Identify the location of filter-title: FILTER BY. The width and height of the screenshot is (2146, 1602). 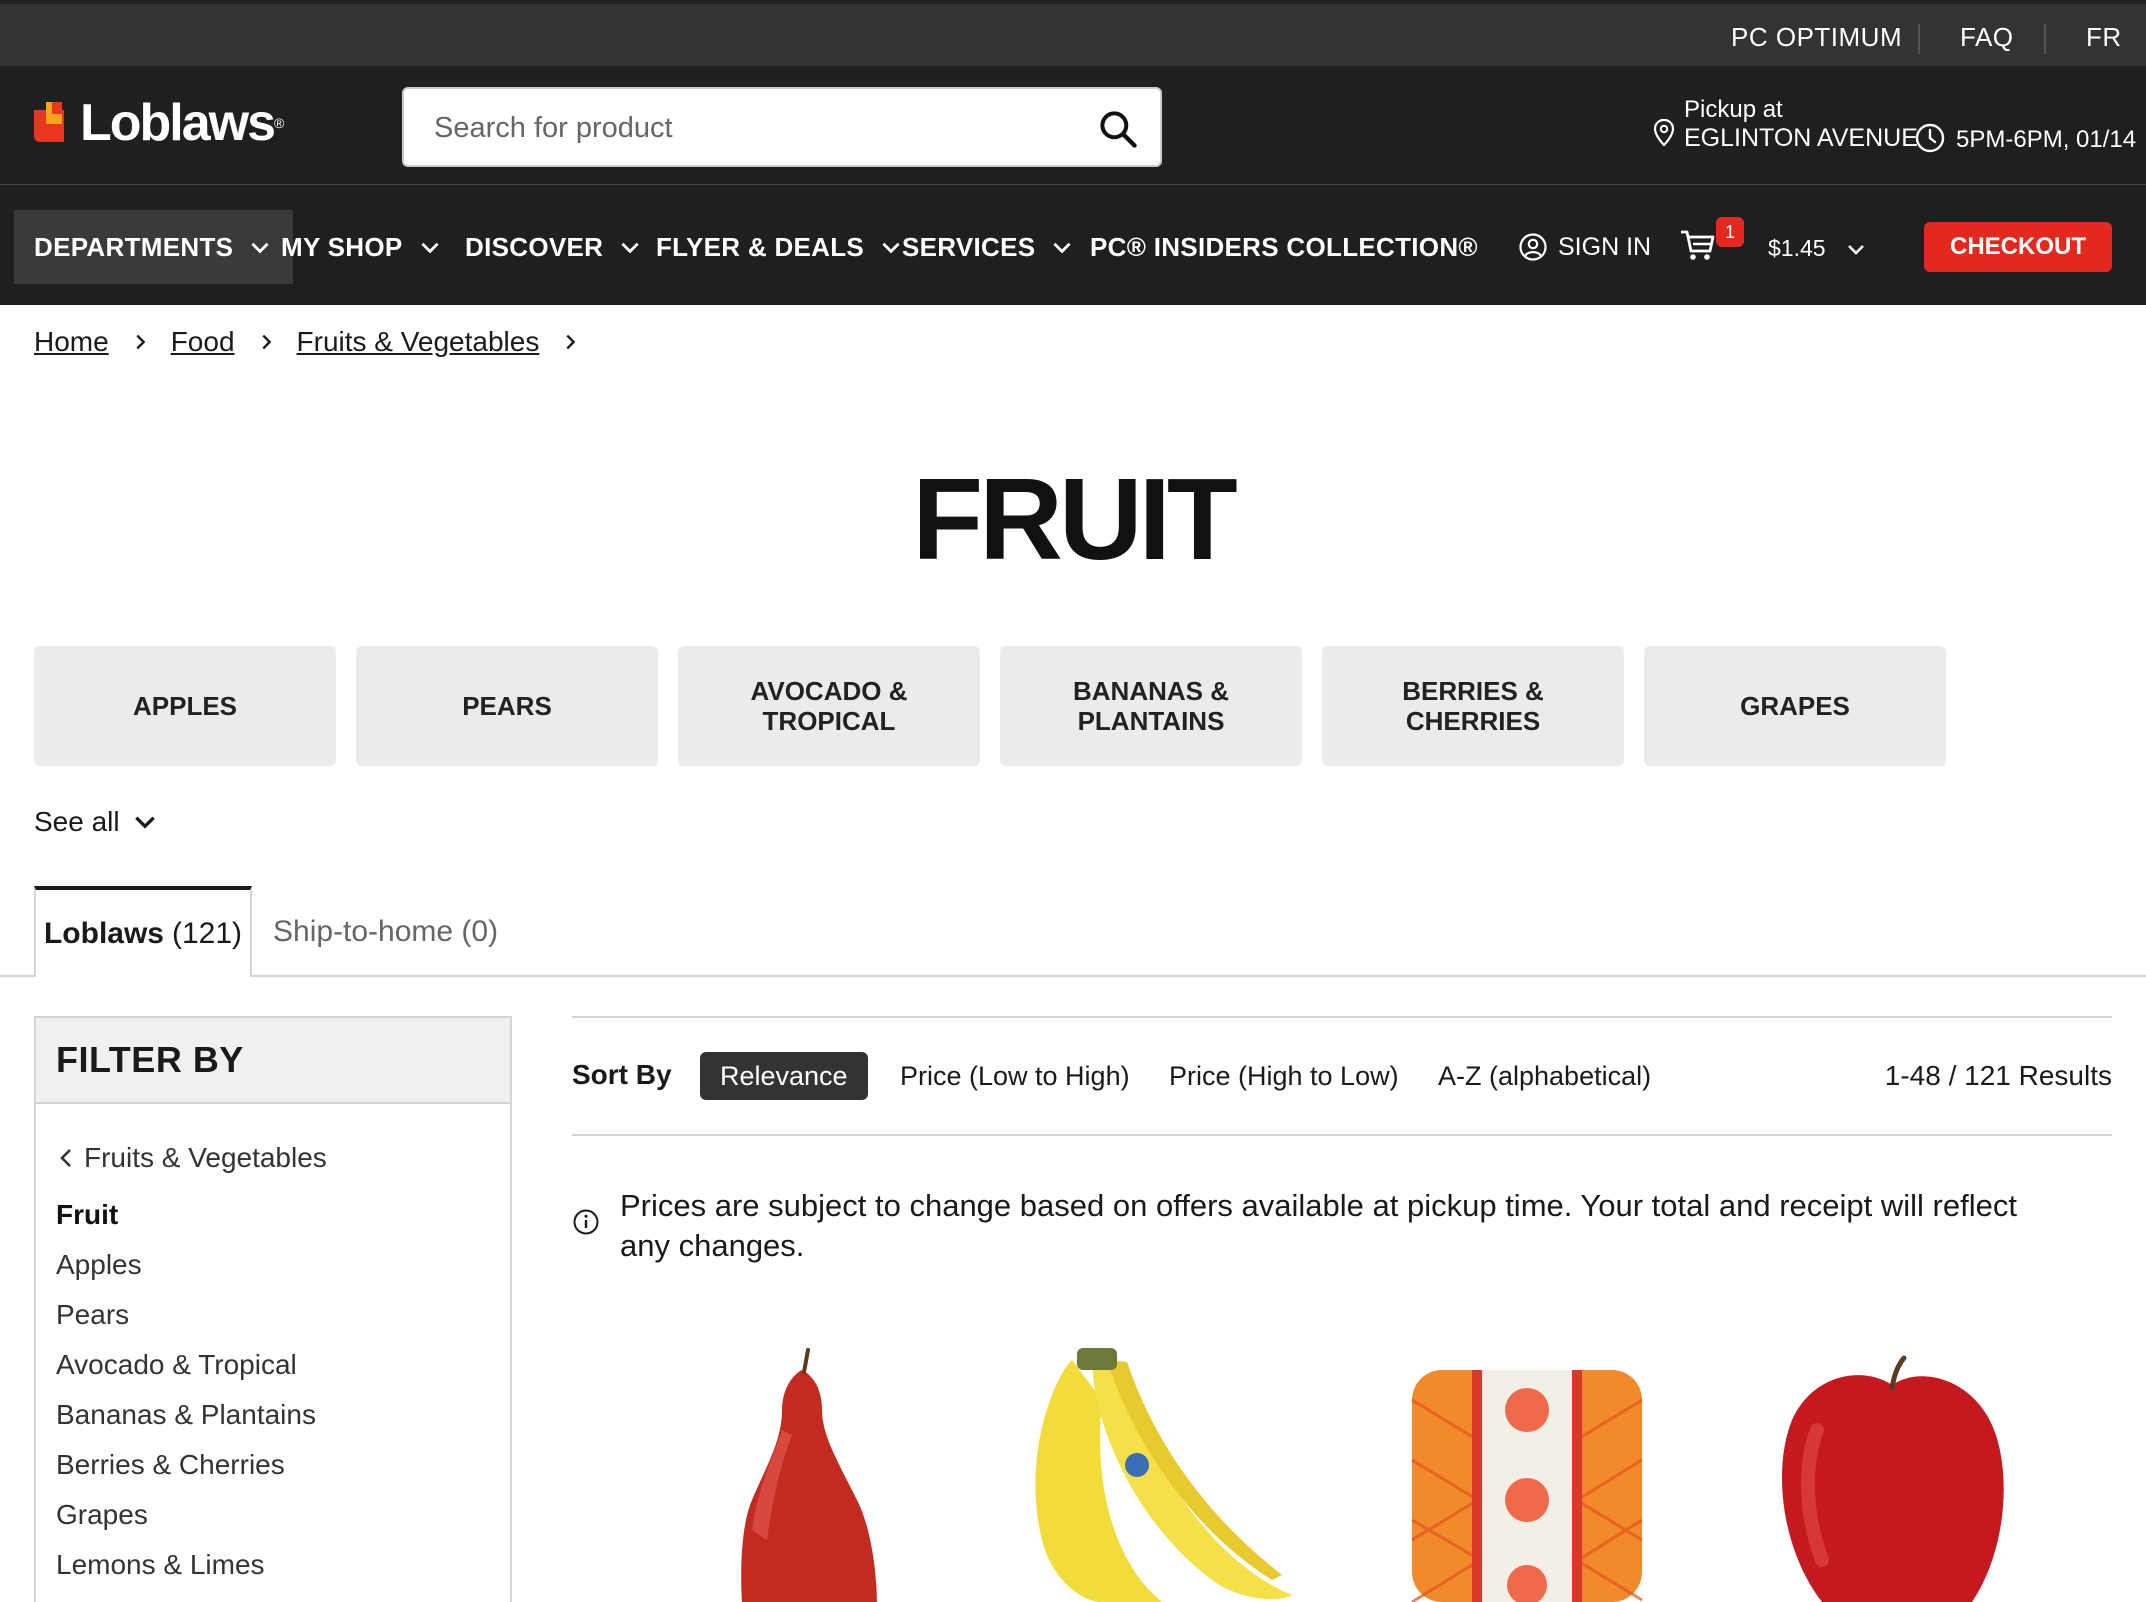
(273, 1061).